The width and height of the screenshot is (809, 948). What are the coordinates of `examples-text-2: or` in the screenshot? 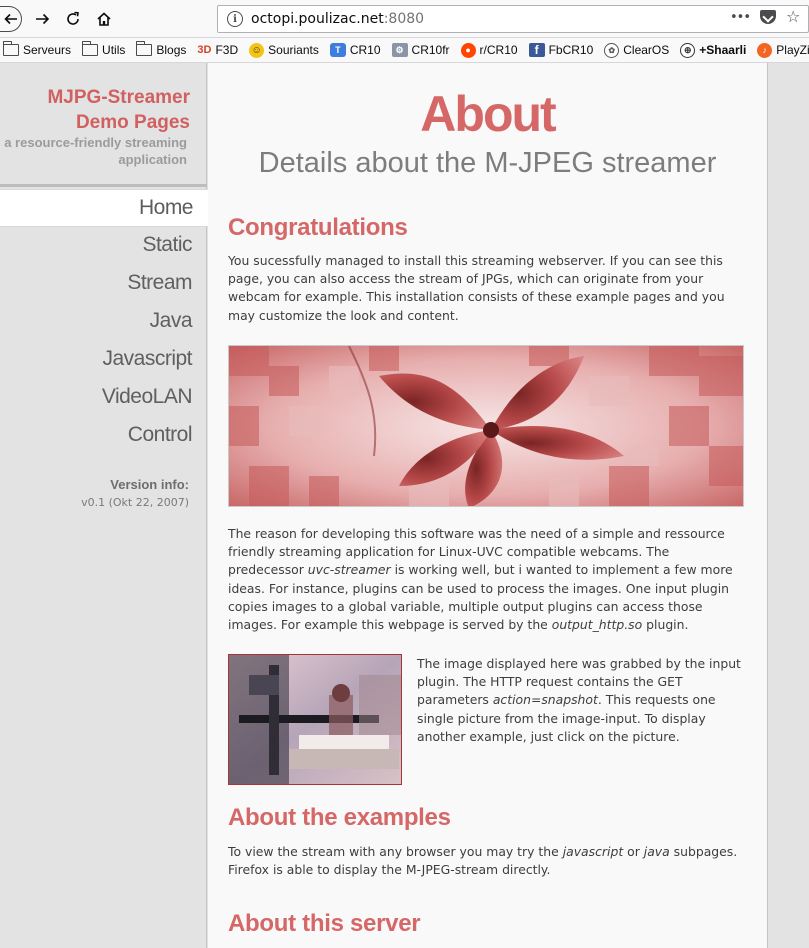 It's located at (633, 851).